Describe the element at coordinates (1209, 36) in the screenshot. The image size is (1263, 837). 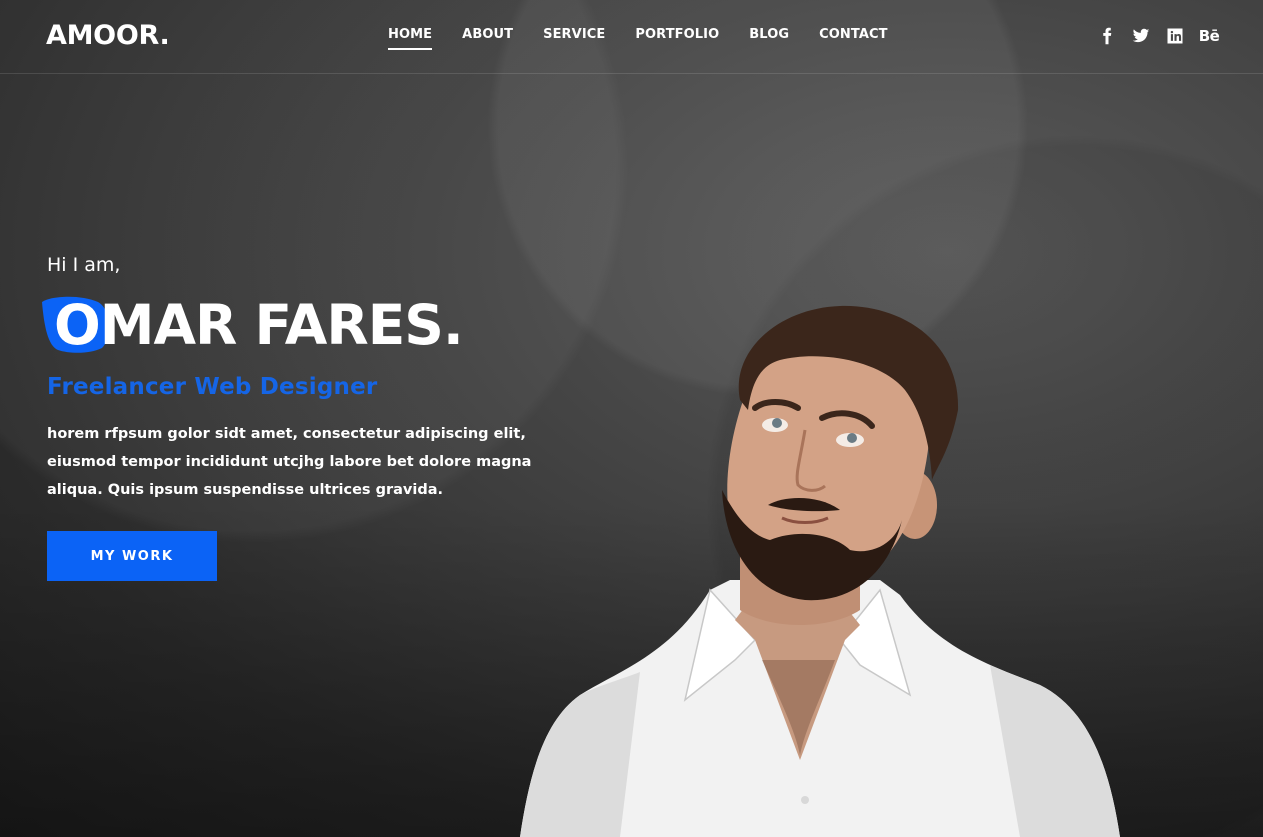
I see `behance-icon: Bē` at that location.